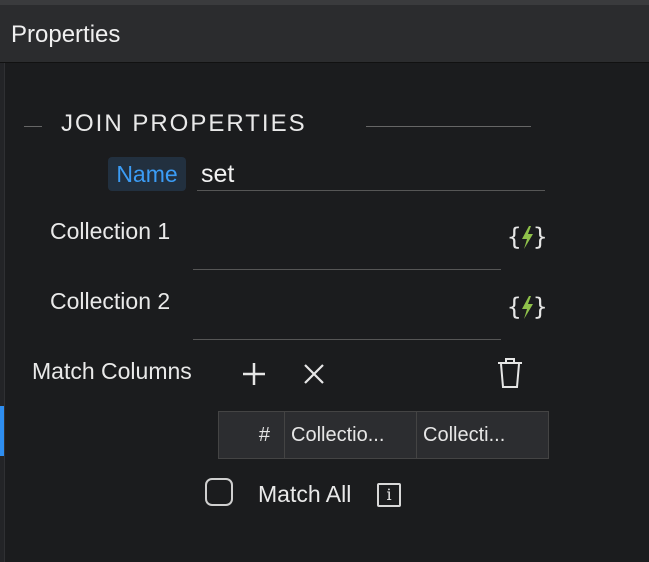  Describe the element at coordinates (371, 174) in the screenshot. I see `name-input: set` at that location.